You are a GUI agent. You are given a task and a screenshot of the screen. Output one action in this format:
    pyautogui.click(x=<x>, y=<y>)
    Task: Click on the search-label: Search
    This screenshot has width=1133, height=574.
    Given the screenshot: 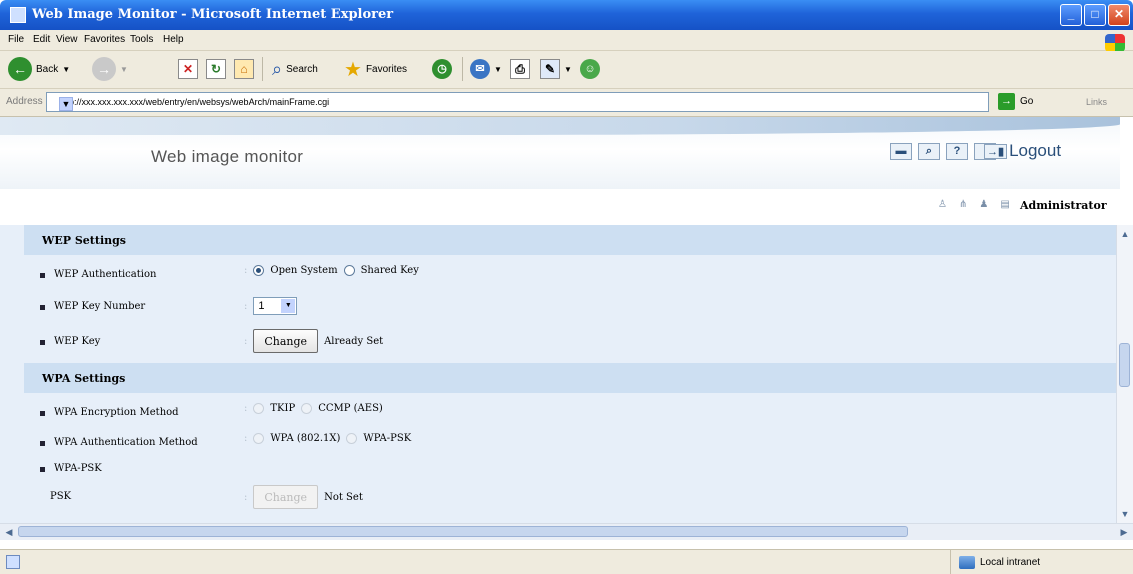 What is the action you would take?
    pyautogui.click(x=302, y=69)
    